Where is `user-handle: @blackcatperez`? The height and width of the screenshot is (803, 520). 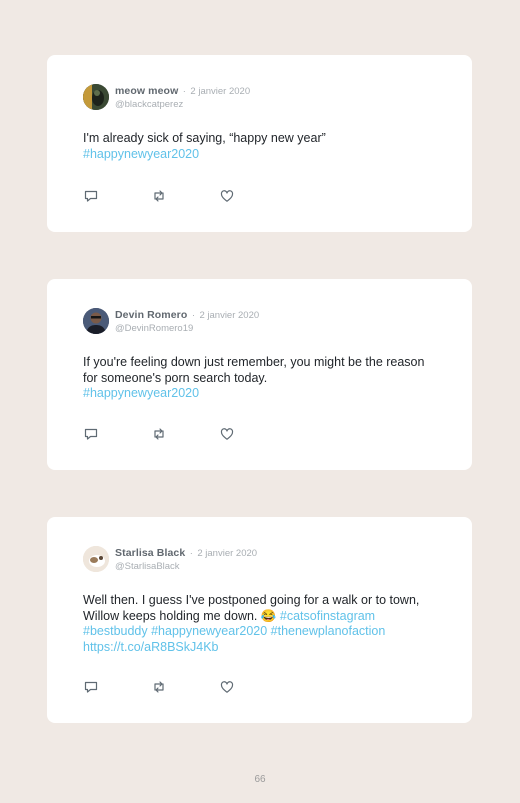
user-handle: @blackcatperez is located at coordinates (182, 104).